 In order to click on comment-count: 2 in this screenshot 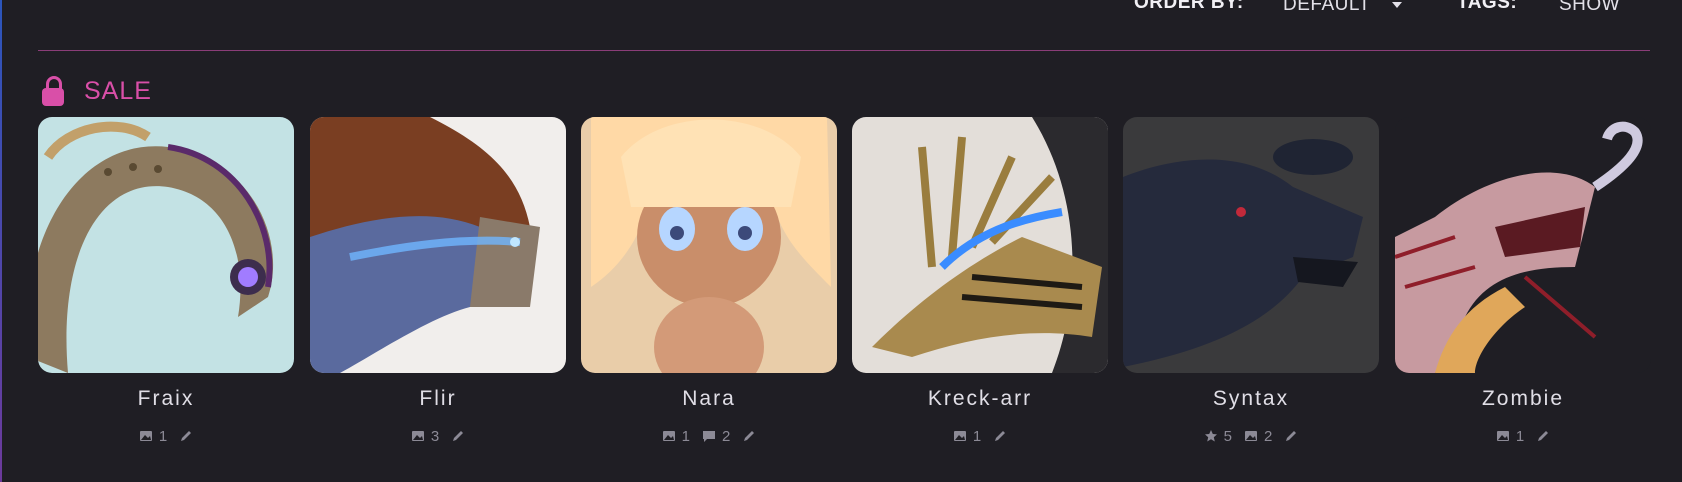, I will do `click(726, 436)`.